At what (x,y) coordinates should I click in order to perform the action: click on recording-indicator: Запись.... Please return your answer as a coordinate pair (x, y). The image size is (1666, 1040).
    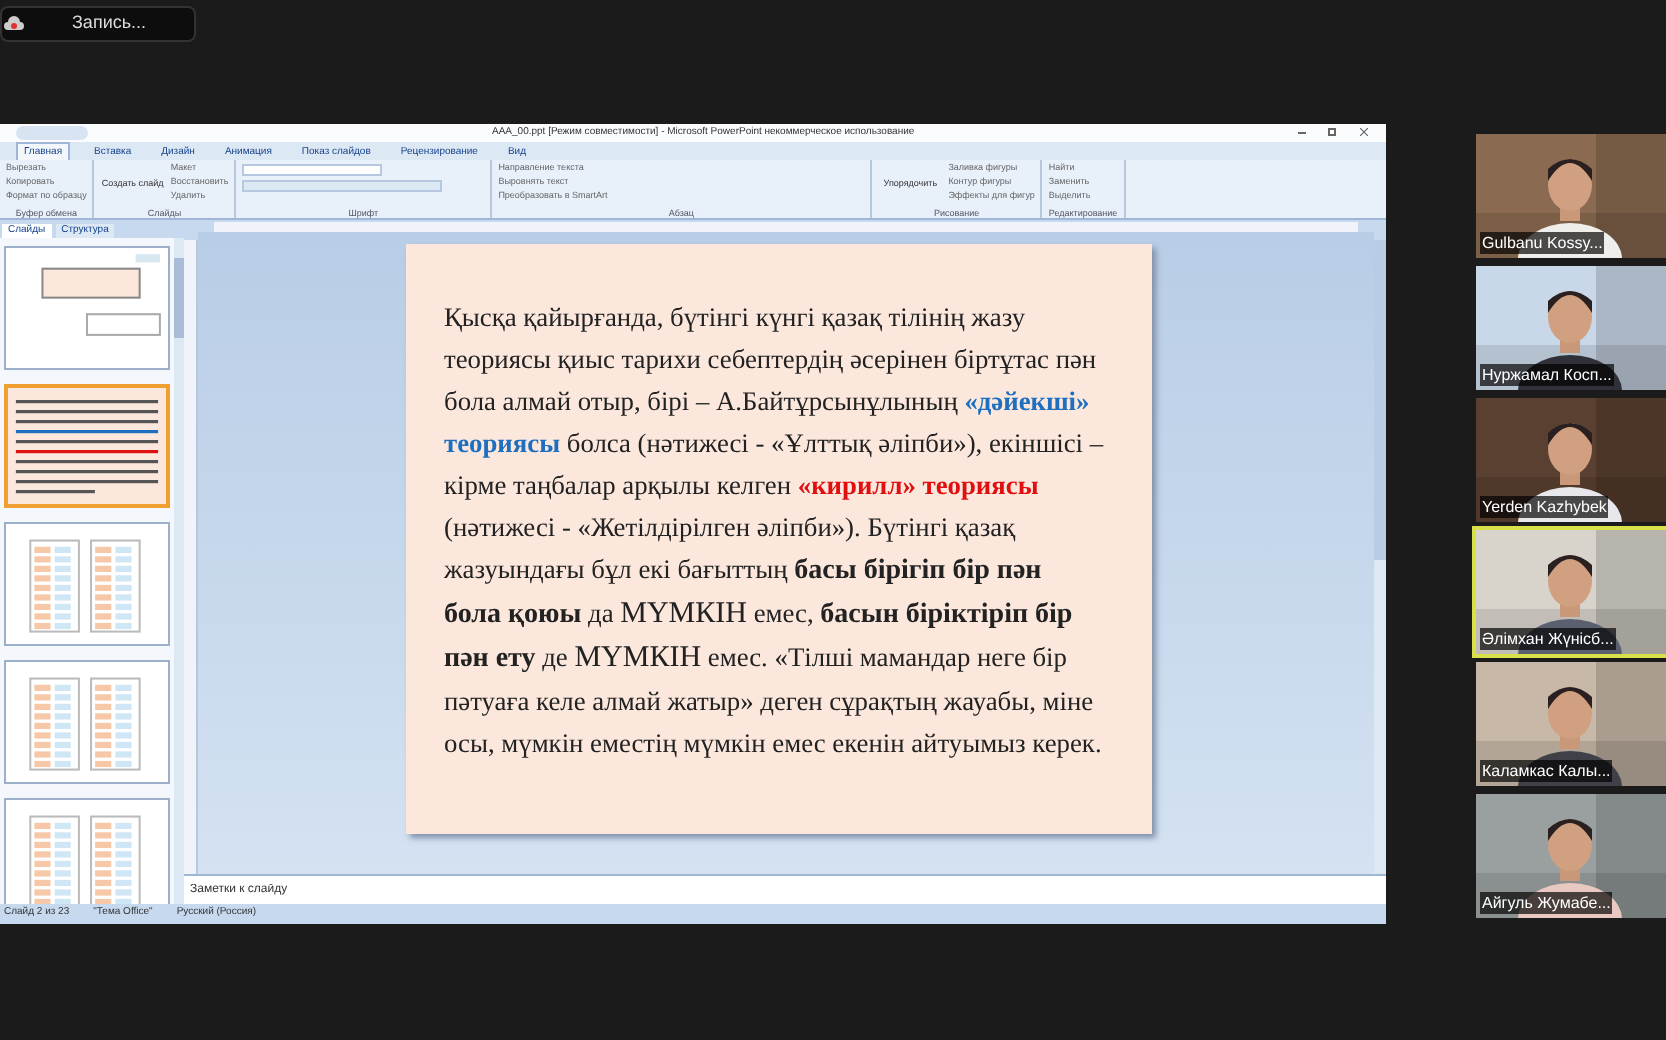
    Looking at the image, I should click on (98, 24).